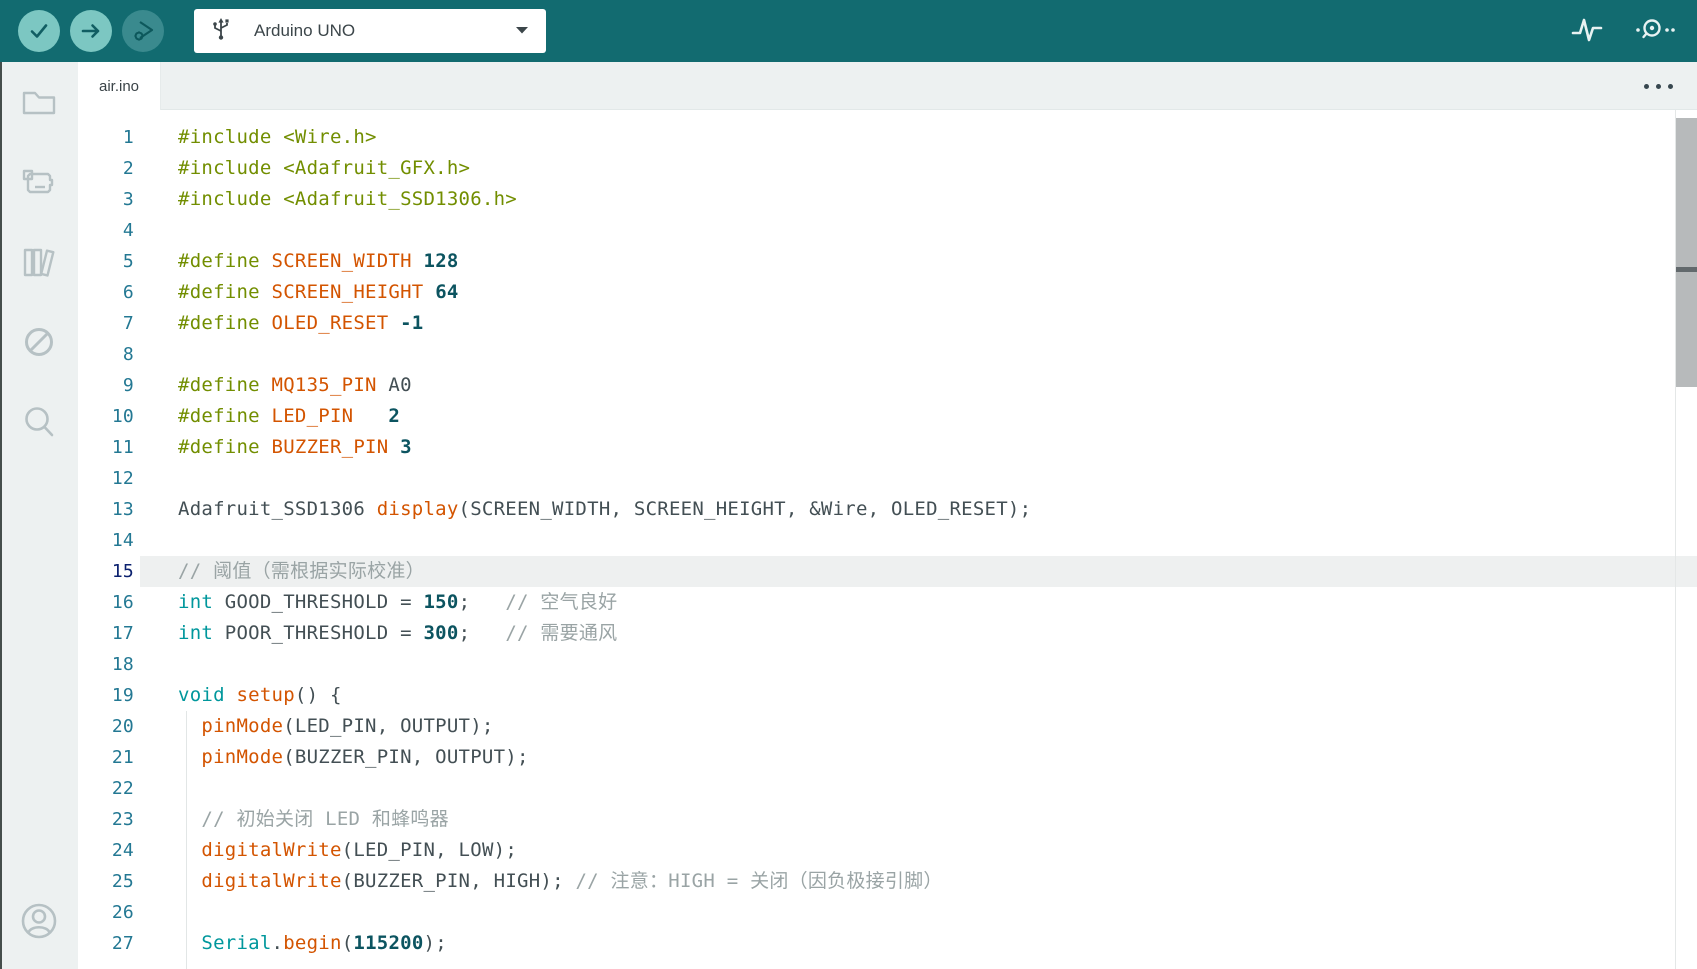 This screenshot has height=969, width=1697. I want to click on debug-button, so click(143, 31).